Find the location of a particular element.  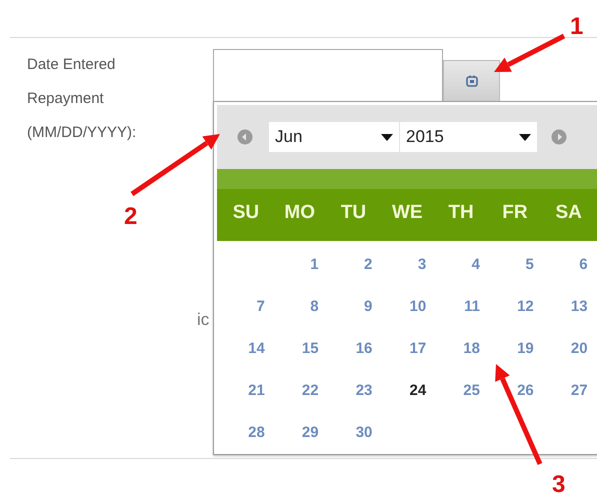

next-month-icon is located at coordinates (559, 137).